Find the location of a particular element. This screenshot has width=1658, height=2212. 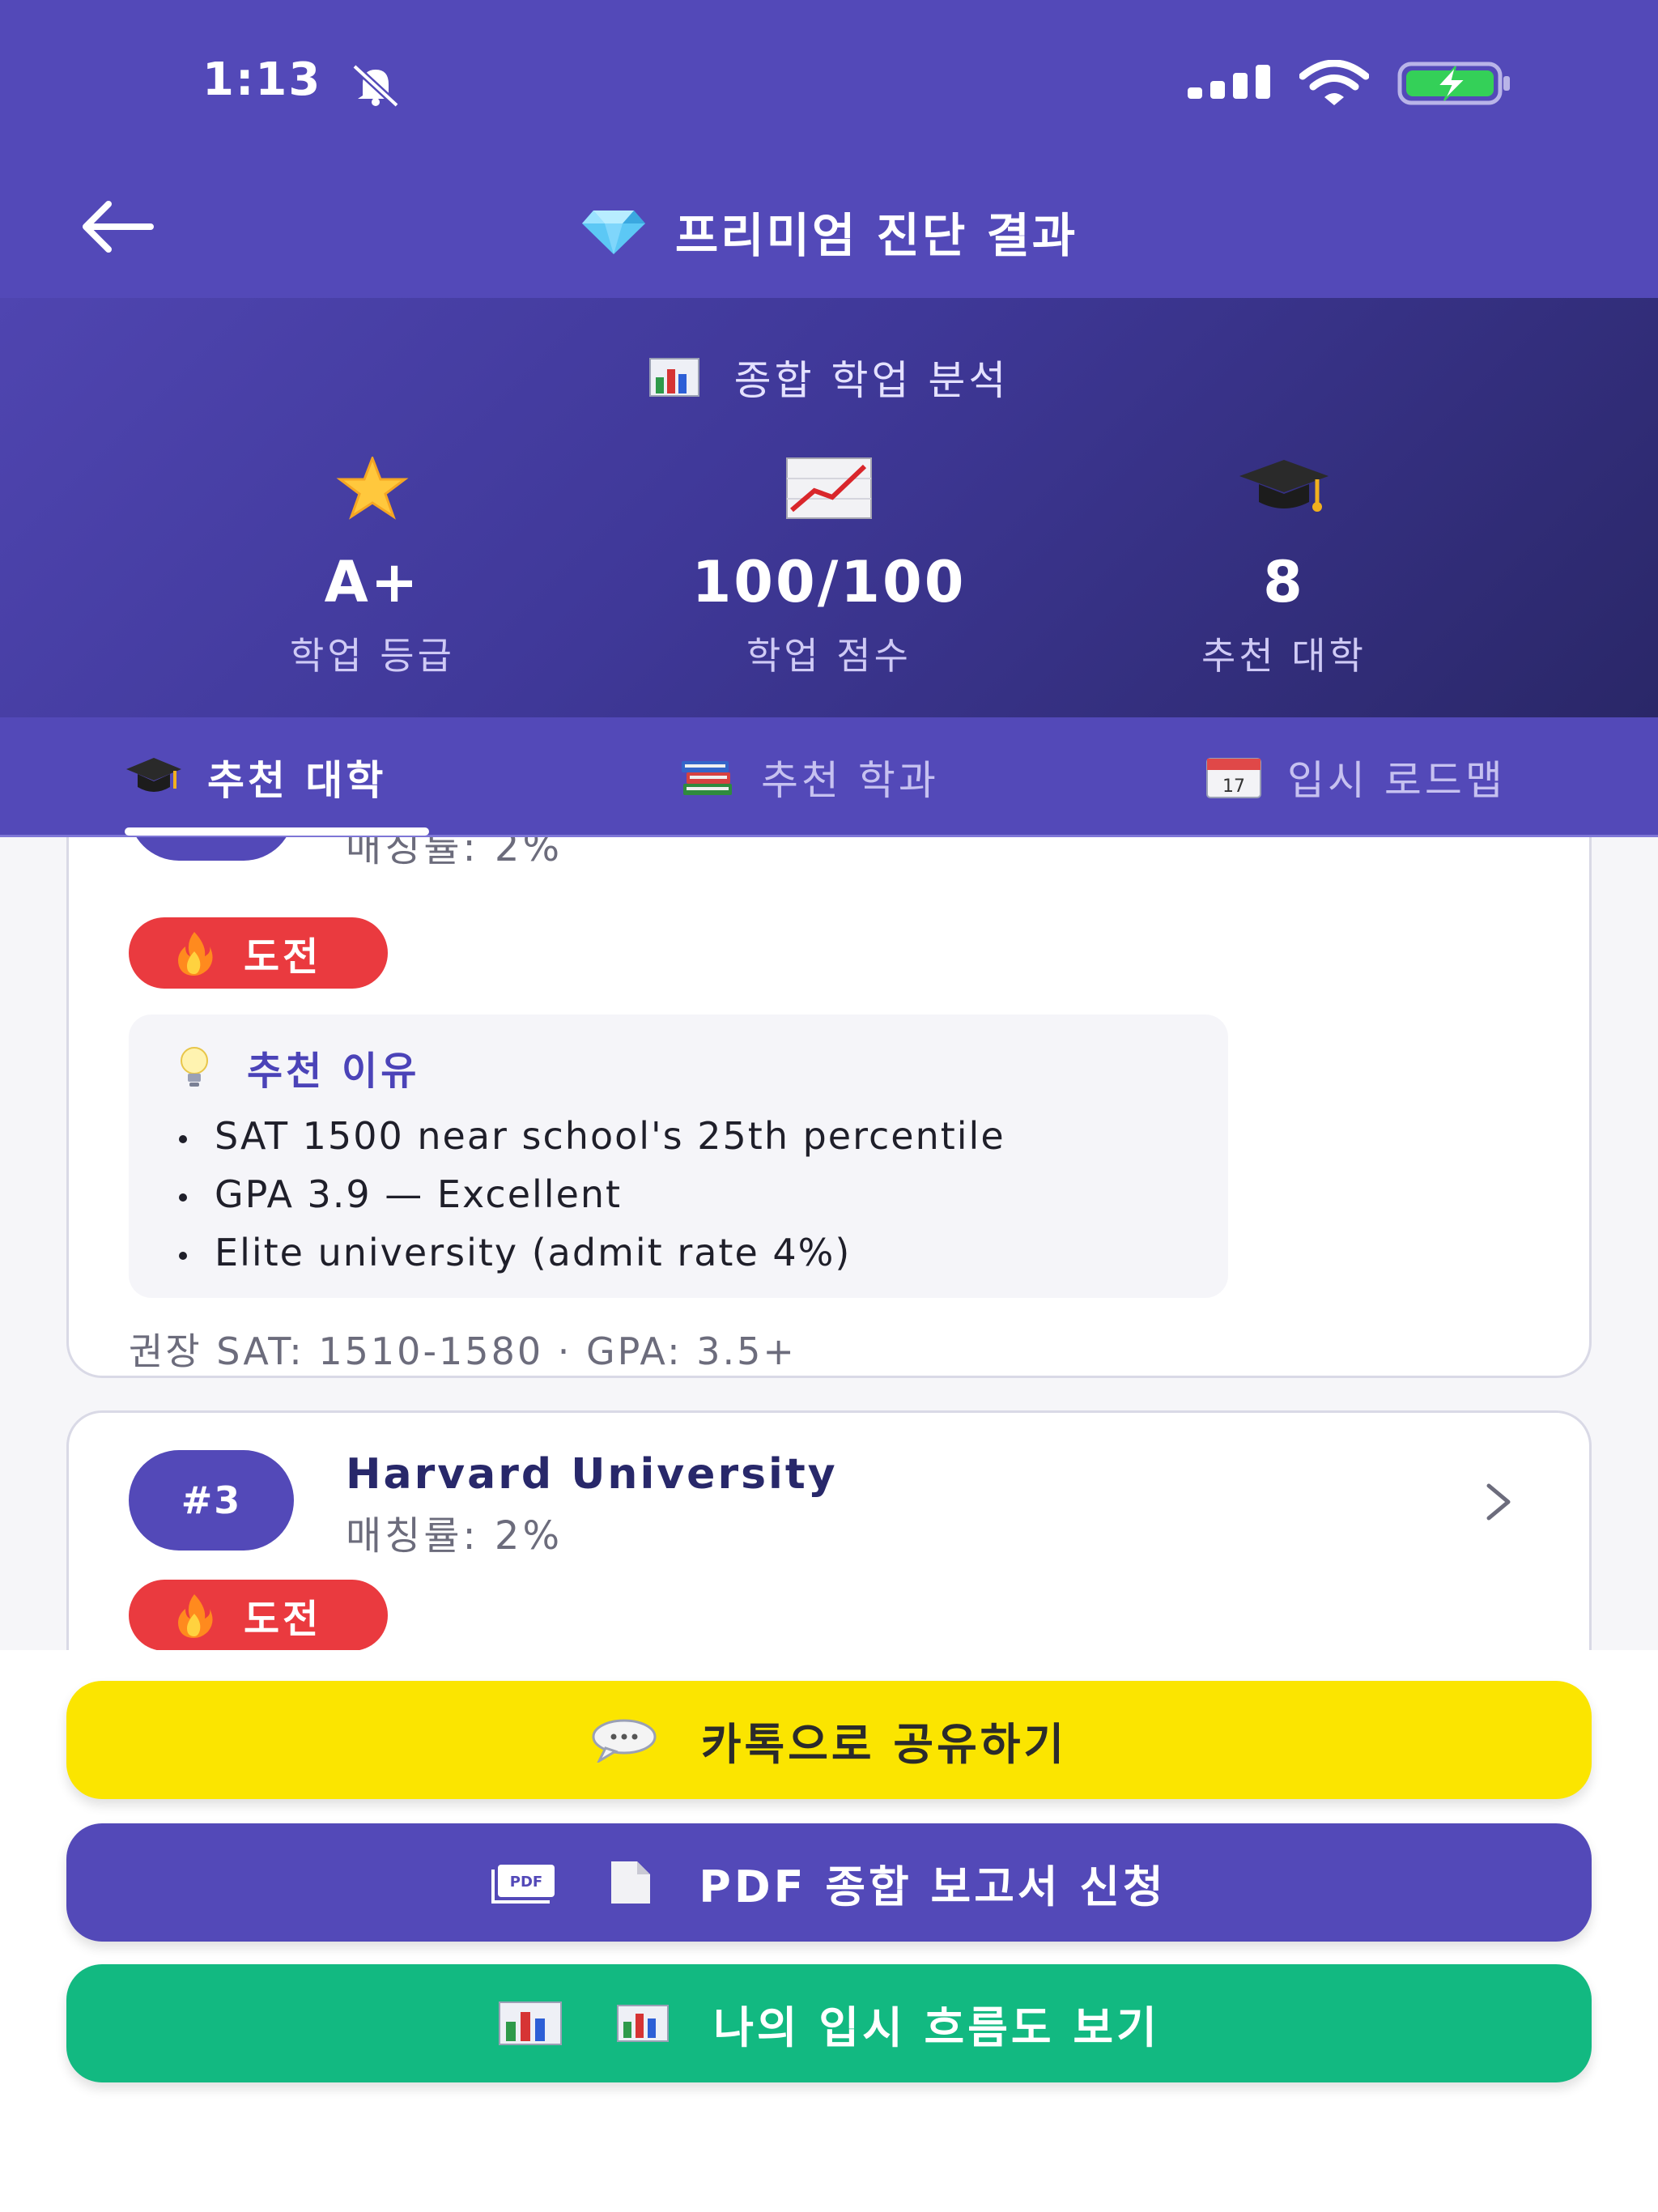

summary-header: 종합 학업 분석 is located at coordinates (829, 377).